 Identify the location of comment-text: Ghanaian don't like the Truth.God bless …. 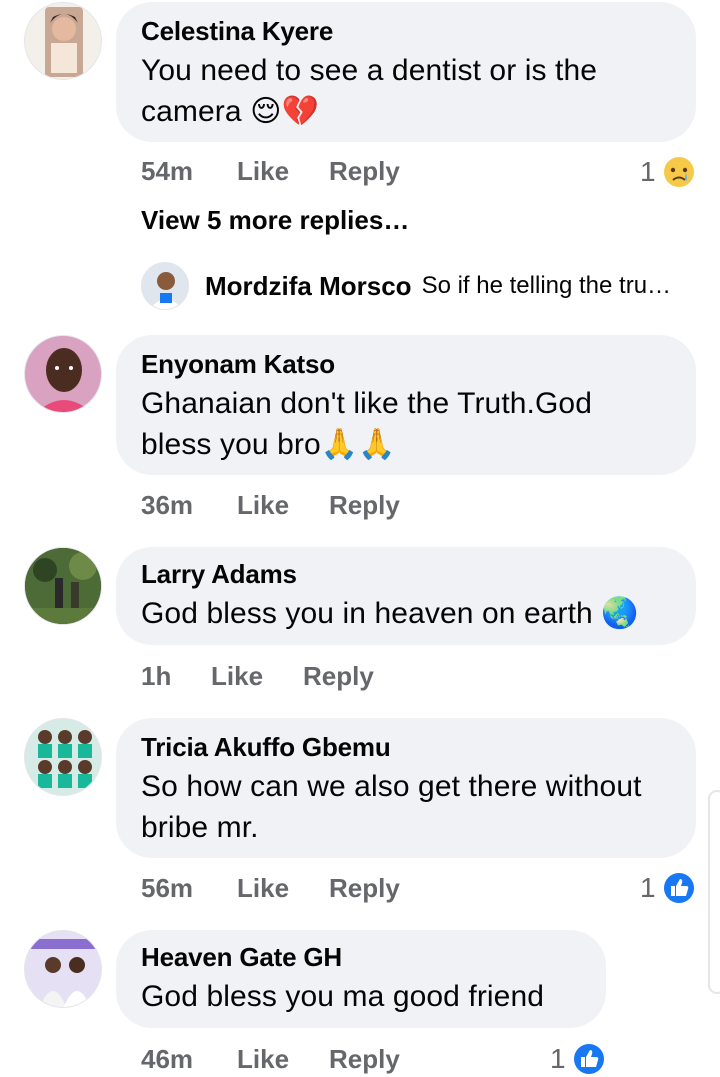
(366, 424).